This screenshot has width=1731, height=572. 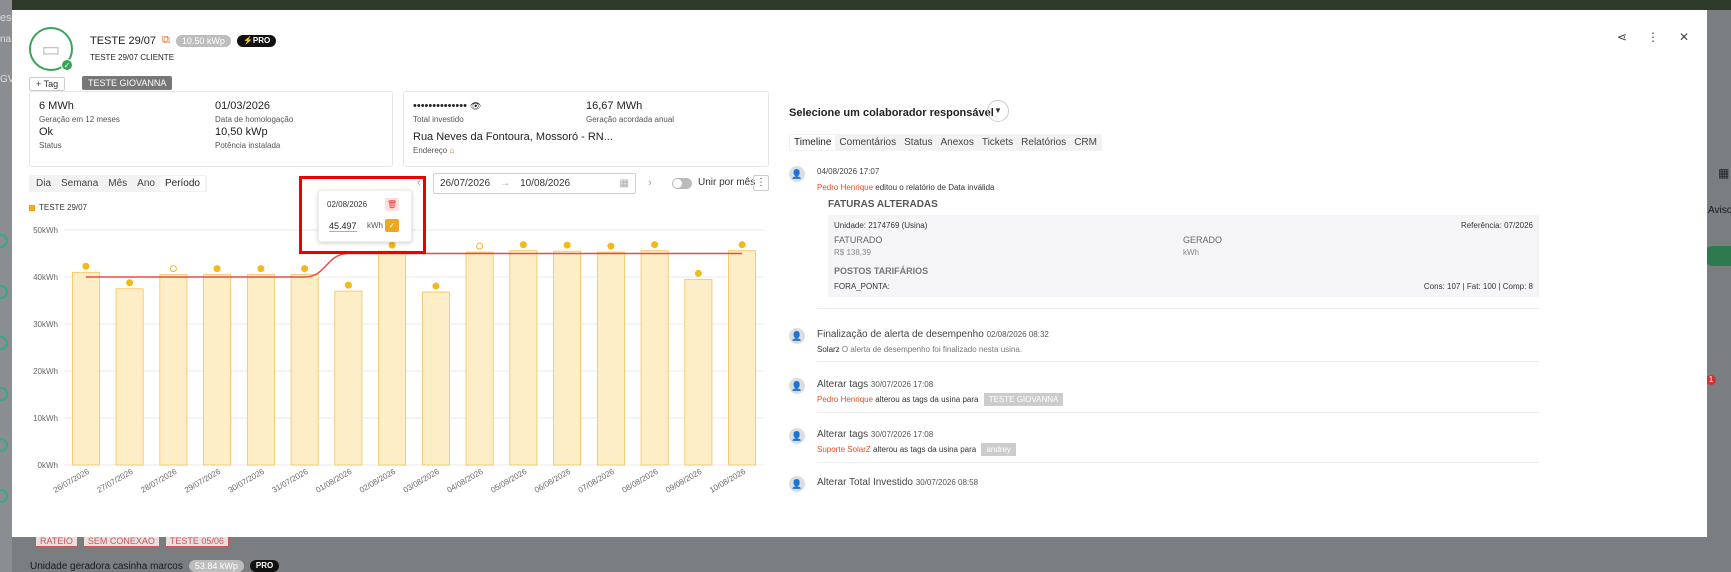 What do you see at coordinates (173, 269) in the screenshot?
I see `partly-cloudy-icon` at bounding box center [173, 269].